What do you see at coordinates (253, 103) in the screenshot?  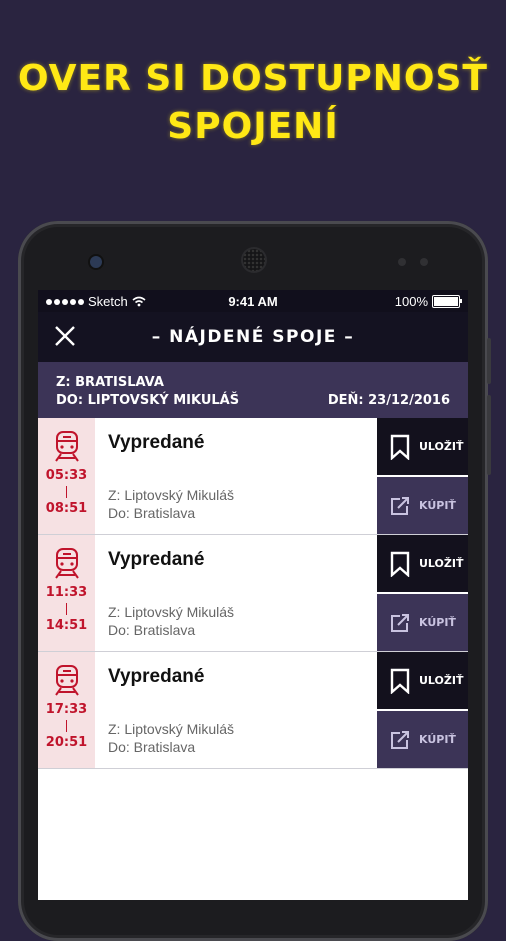 I see `promo-headline: OVER SI DOSTUPNOSŤ SPOJENÍ` at bounding box center [253, 103].